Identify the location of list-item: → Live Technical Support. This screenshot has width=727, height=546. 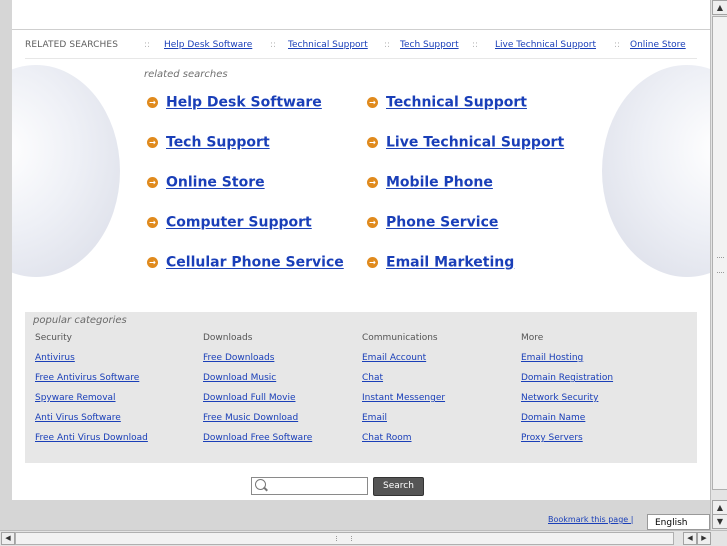
(465, 143).